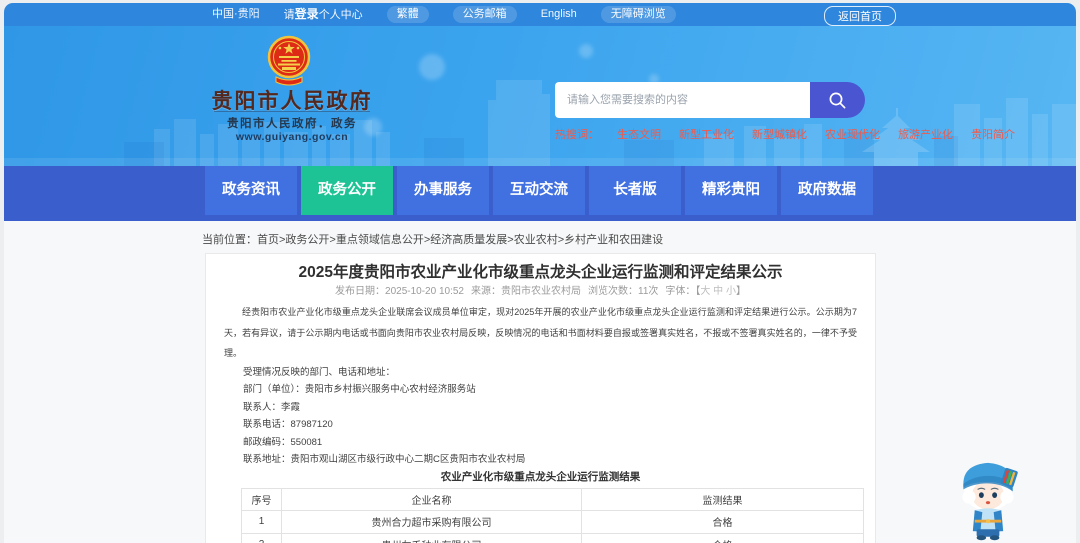 The height and width of the screenshot is (543, 1080). Describe the element at coordinates (292, 111) in the screenshot. I see `title-divider` at that location.